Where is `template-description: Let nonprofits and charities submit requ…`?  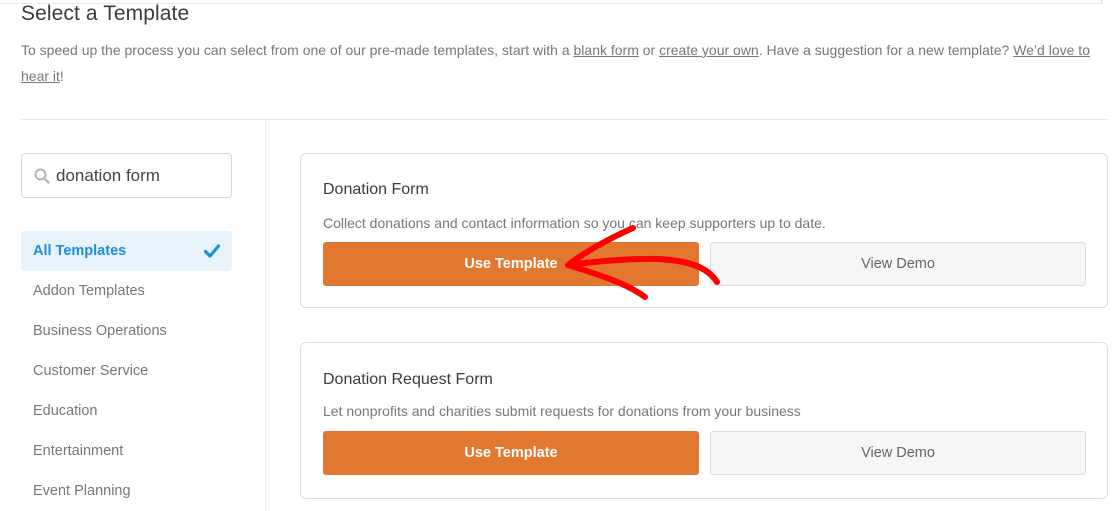 template-description: Let nonprofits and charities submit requ… is located at coordinates (562, 411).